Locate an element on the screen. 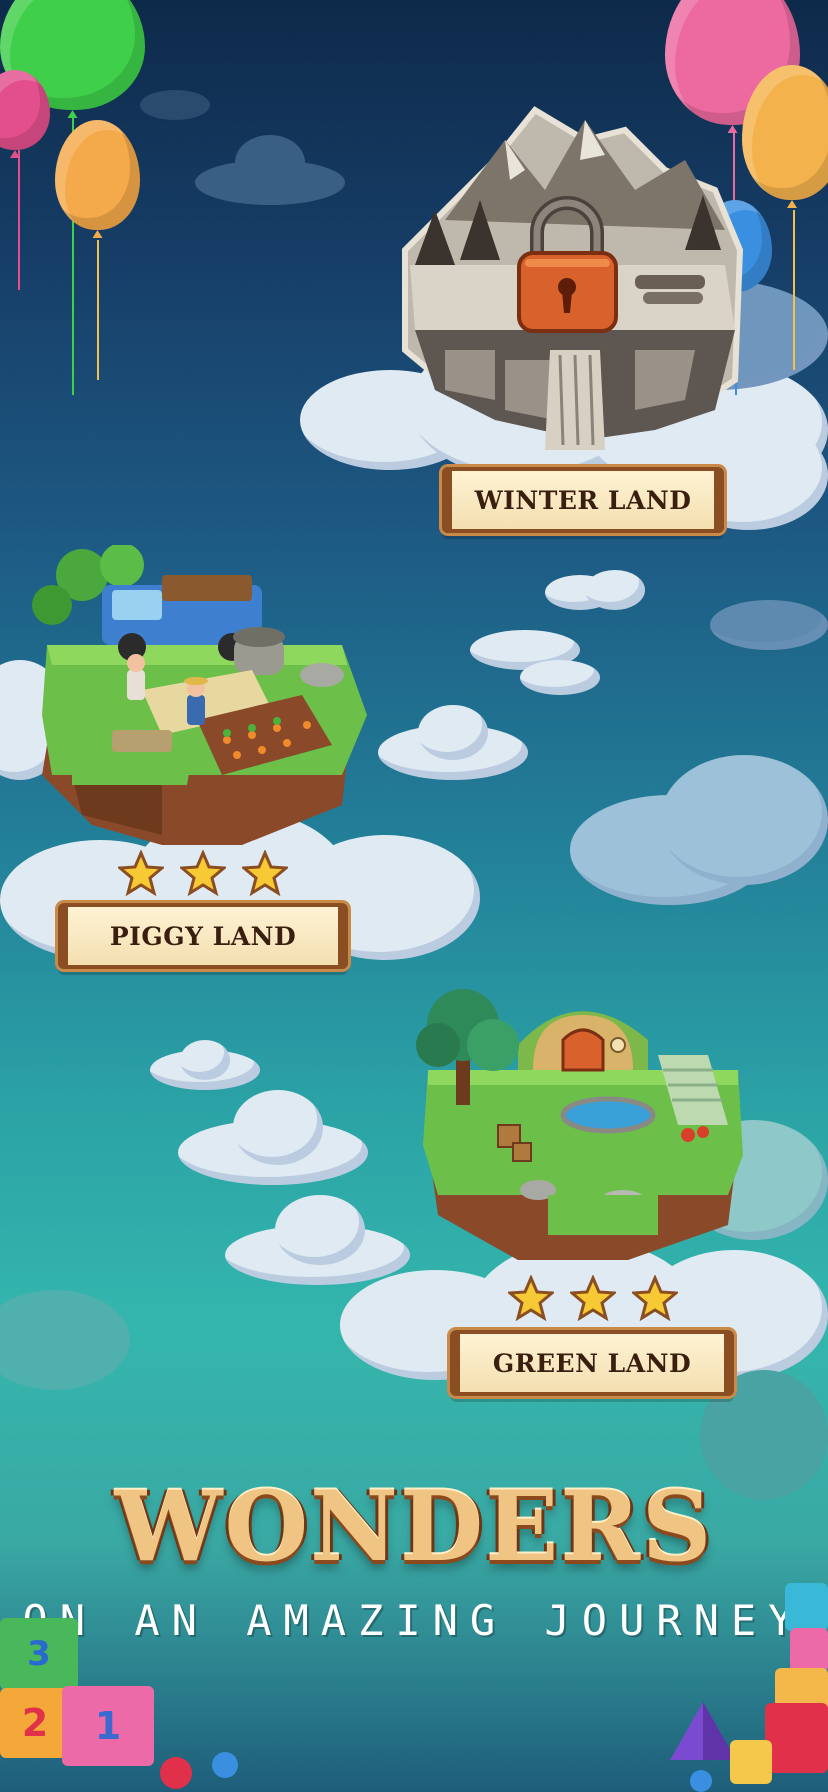  tagline: ON AN AMAZING JOURNEY is located at coordinates (414, 1620).